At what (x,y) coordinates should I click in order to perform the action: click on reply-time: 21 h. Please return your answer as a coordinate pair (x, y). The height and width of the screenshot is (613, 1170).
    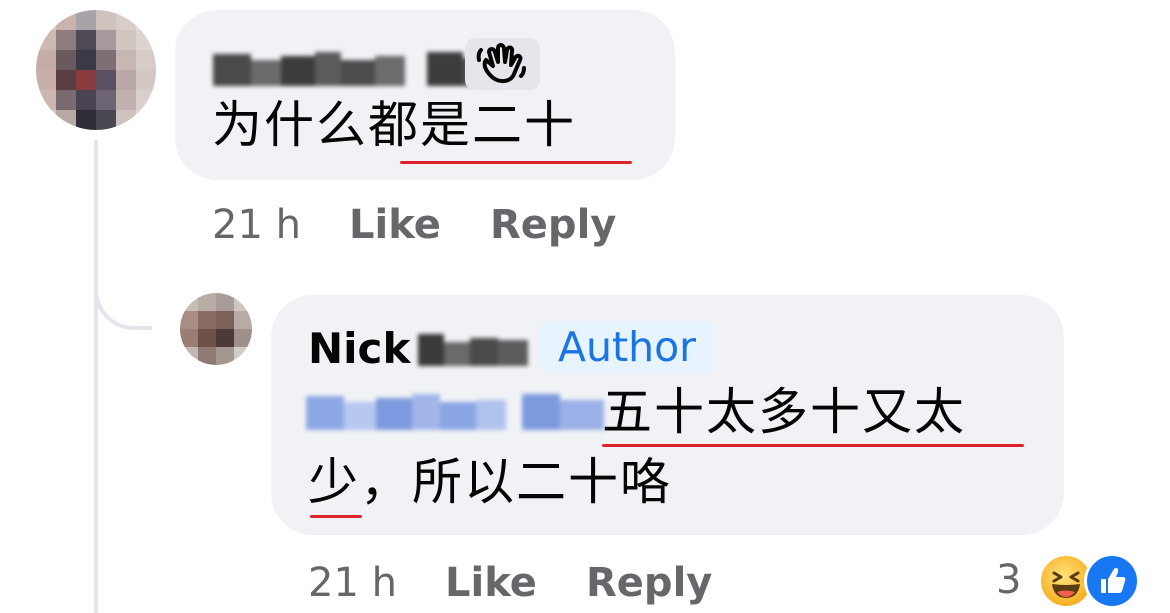
    Looking at the image, I should click on (352, 583).